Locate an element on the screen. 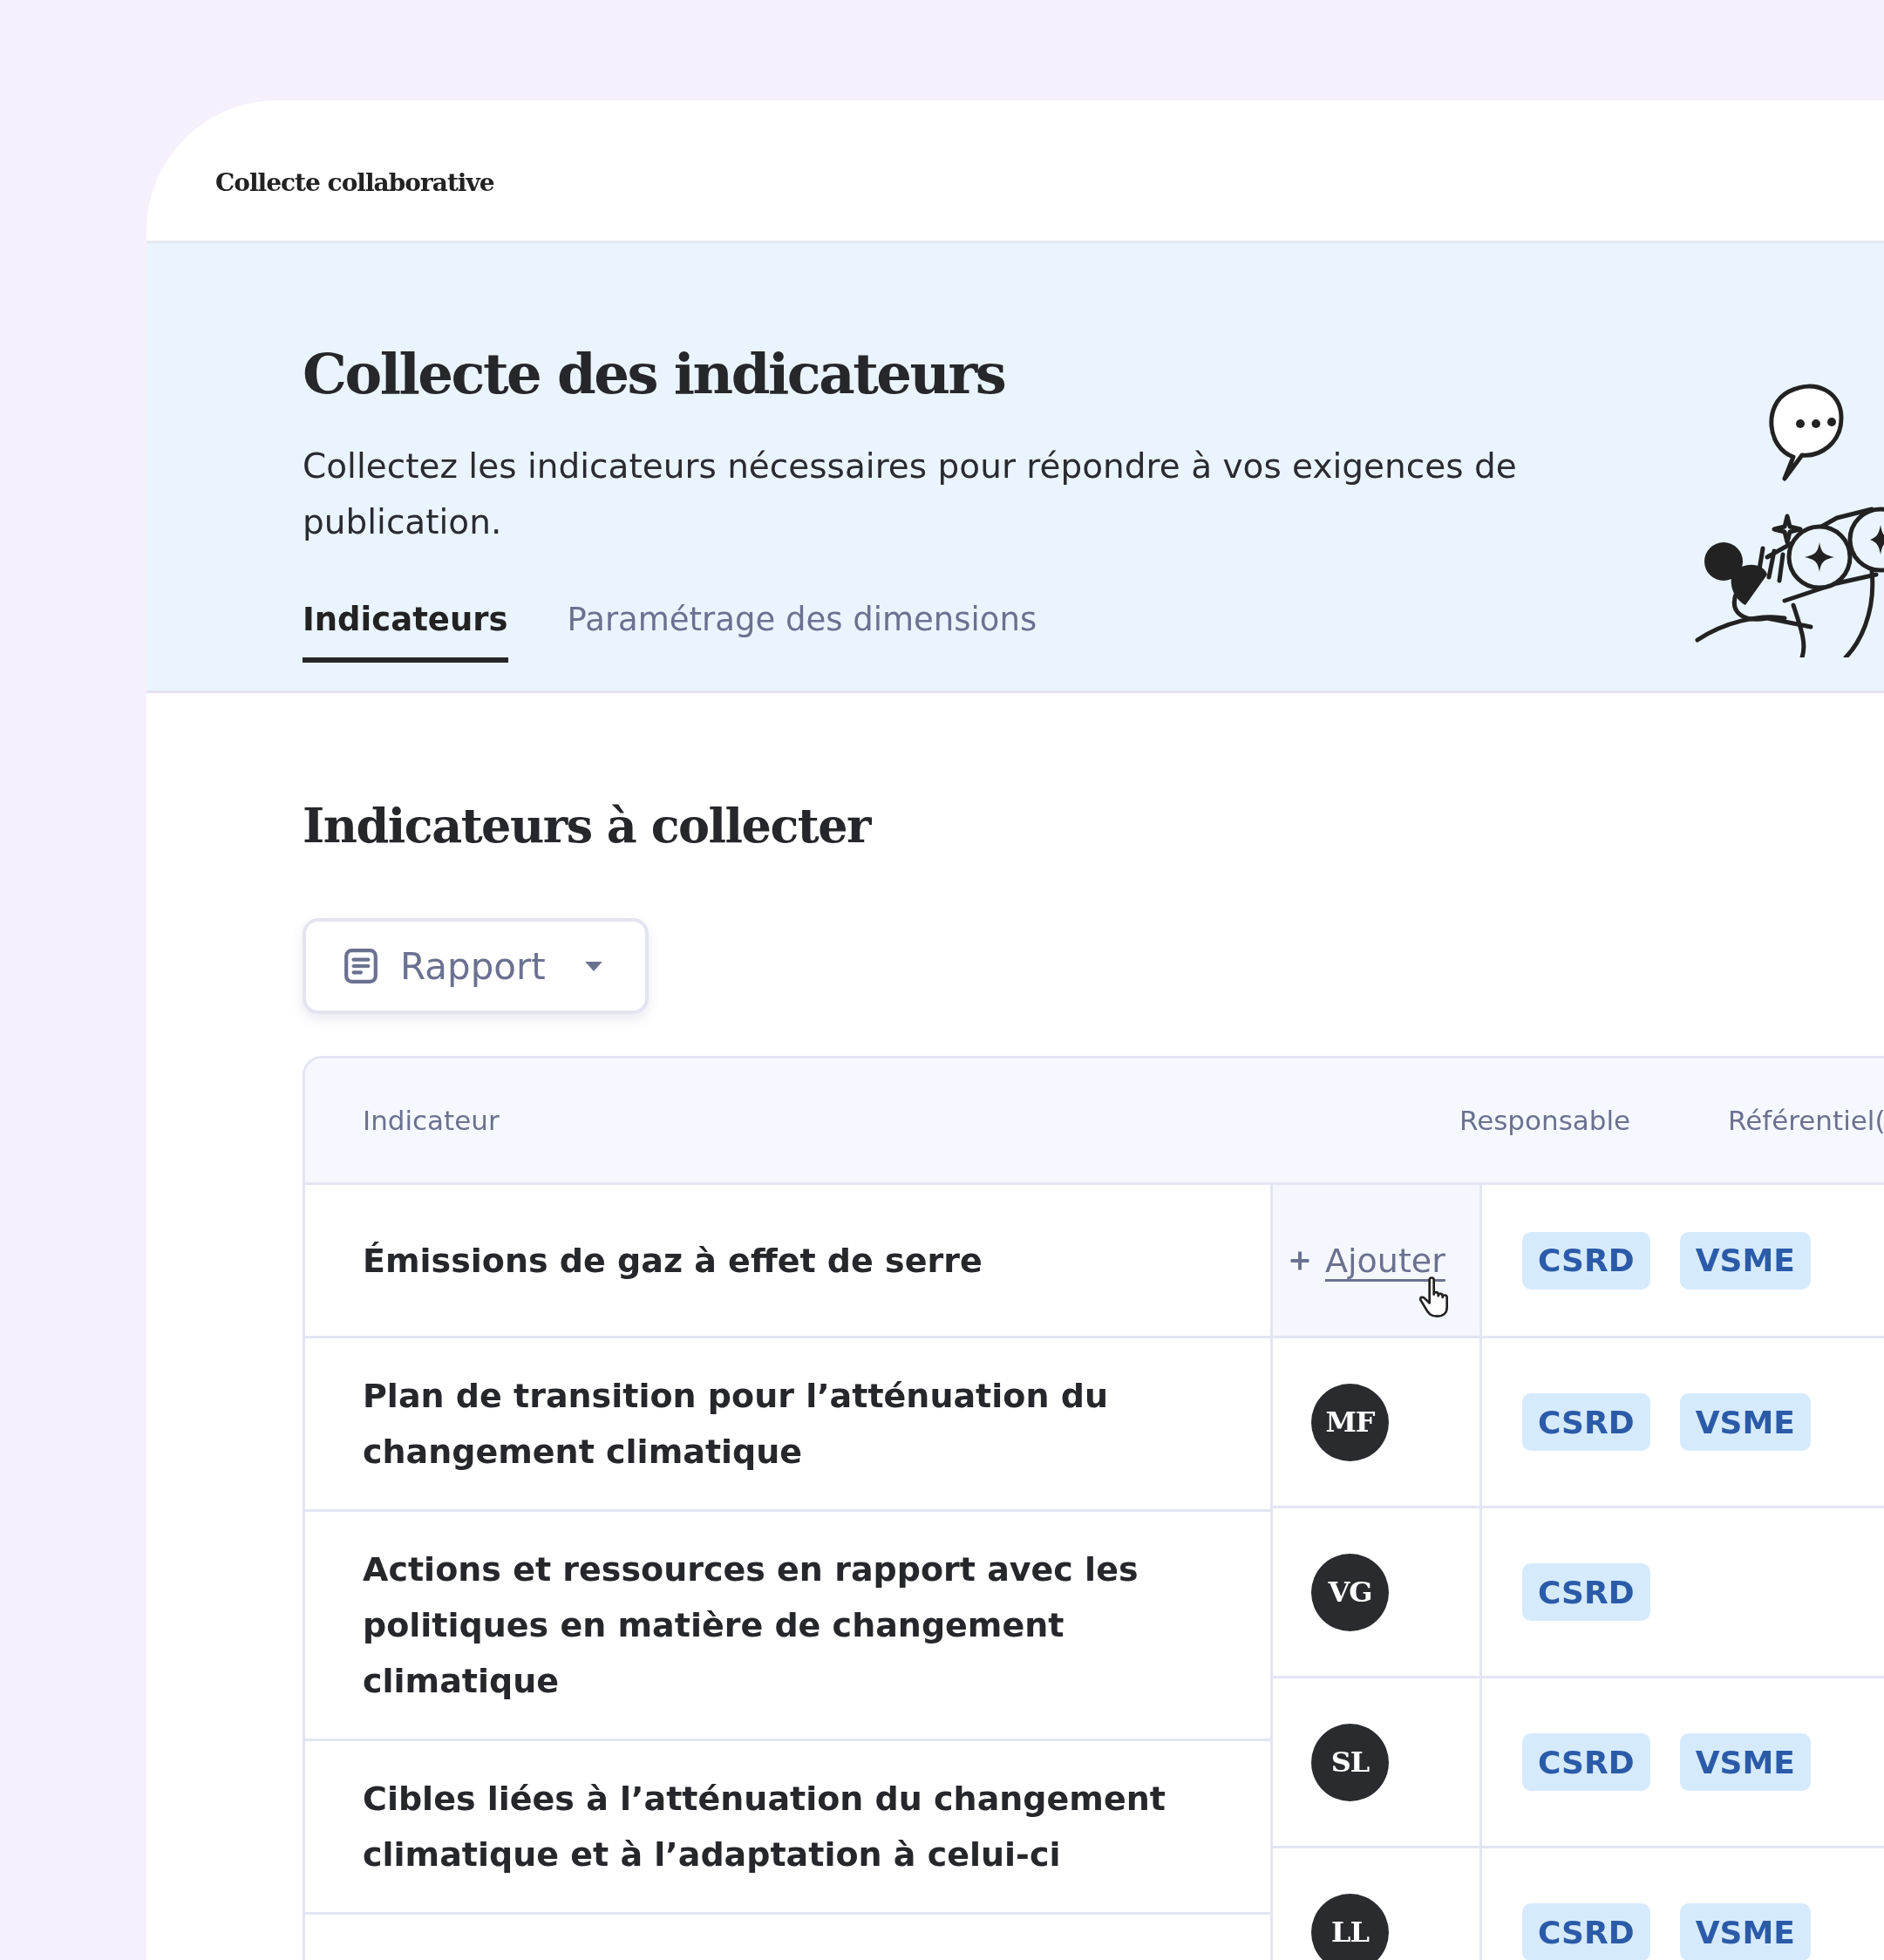  page-description: Collectez les indicateurs nécessaires pour répondre à vos exigences de publication. is located at coordinates (910, 494).